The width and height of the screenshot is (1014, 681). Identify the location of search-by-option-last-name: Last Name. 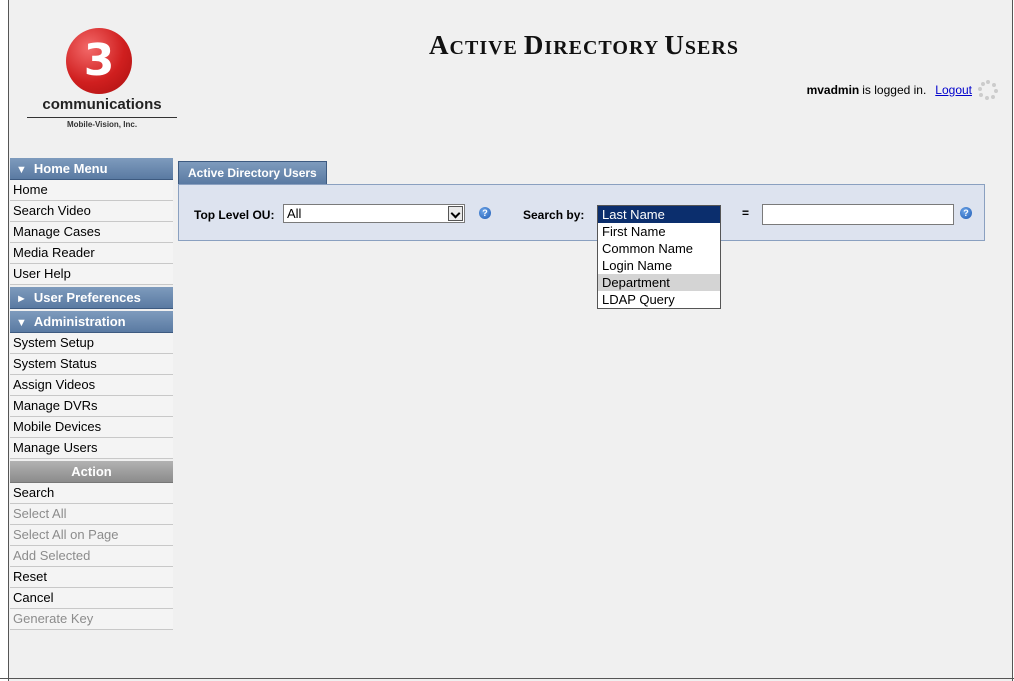
(659, 214).